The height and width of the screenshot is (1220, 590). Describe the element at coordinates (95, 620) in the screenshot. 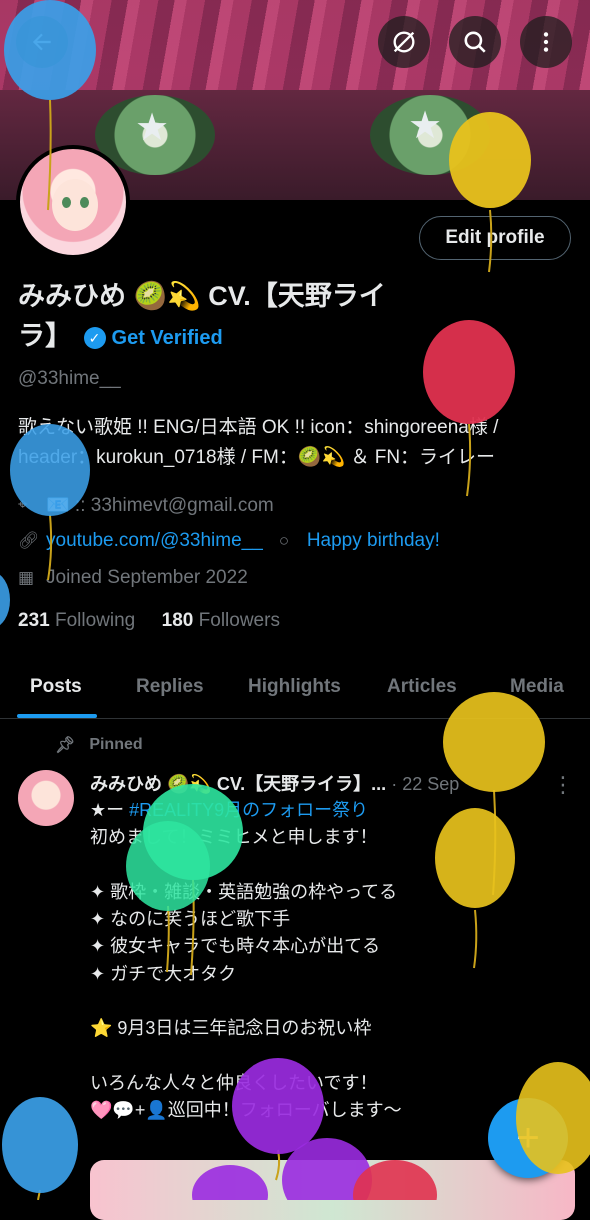

I see `following-label: Following` at that location.